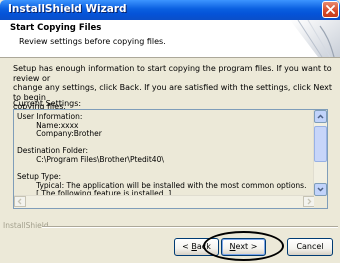  What do you see at coordinates (47, 103) in the screenshot?
I see `current-settings-label: Current Settings:` at bounding box center [47, 103].